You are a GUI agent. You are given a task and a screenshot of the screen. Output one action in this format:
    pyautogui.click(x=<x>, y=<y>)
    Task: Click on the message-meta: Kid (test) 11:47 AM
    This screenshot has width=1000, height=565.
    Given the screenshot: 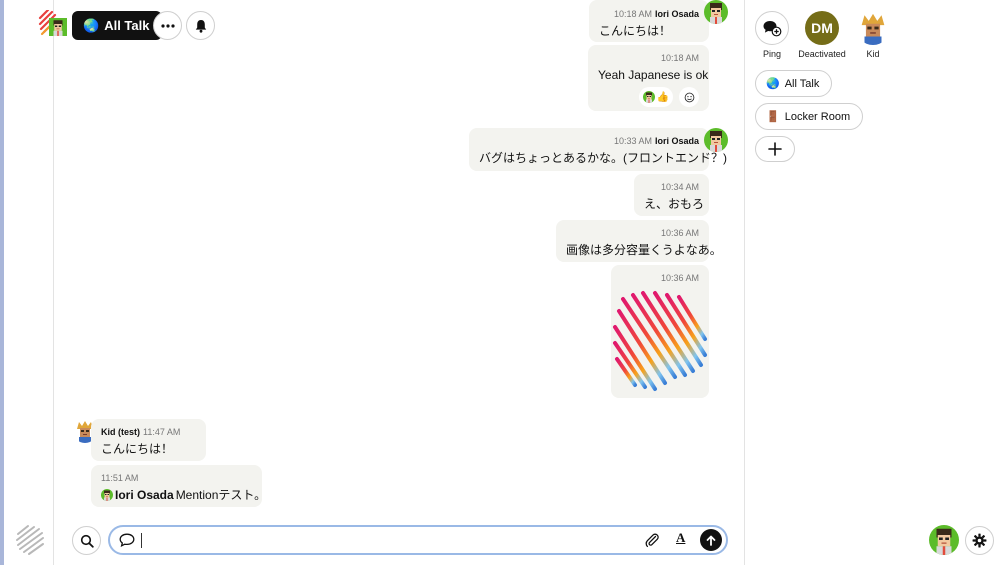 What is the action you would take?
    pyautogui.click(x=148, y=432)
    